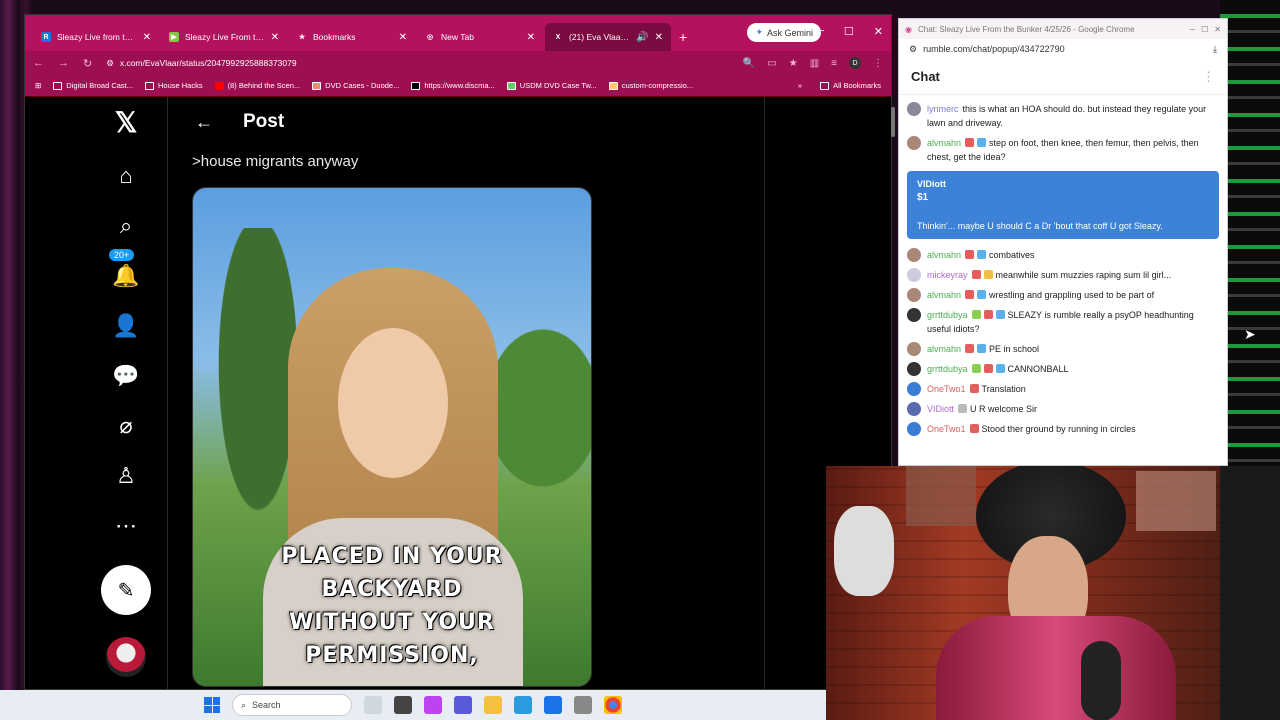 Image resolution: width=1280 pixels, height=720 pixels. What do you see at coordinates (292, 705) in the screenshot?
I see `taskbar-search: ⌕ Search` at bounding box center [292, 705].